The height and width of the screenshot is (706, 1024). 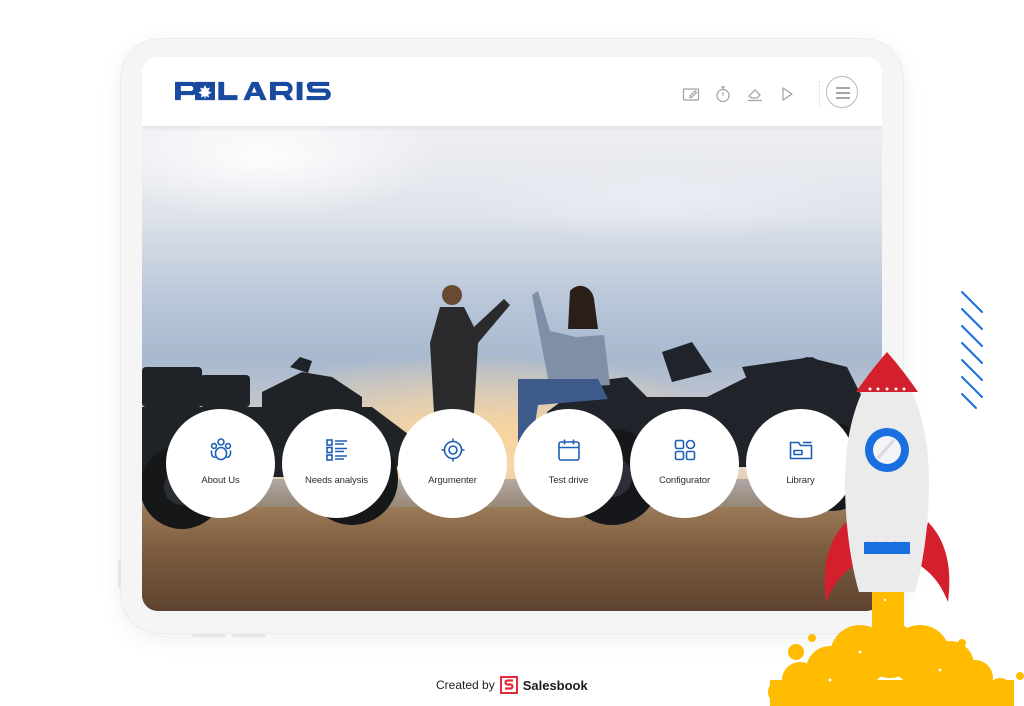 What do you see at coordinates (119, 574) in the screenshot?
I see `tablet-side-button` at bounding box center [119, 574].